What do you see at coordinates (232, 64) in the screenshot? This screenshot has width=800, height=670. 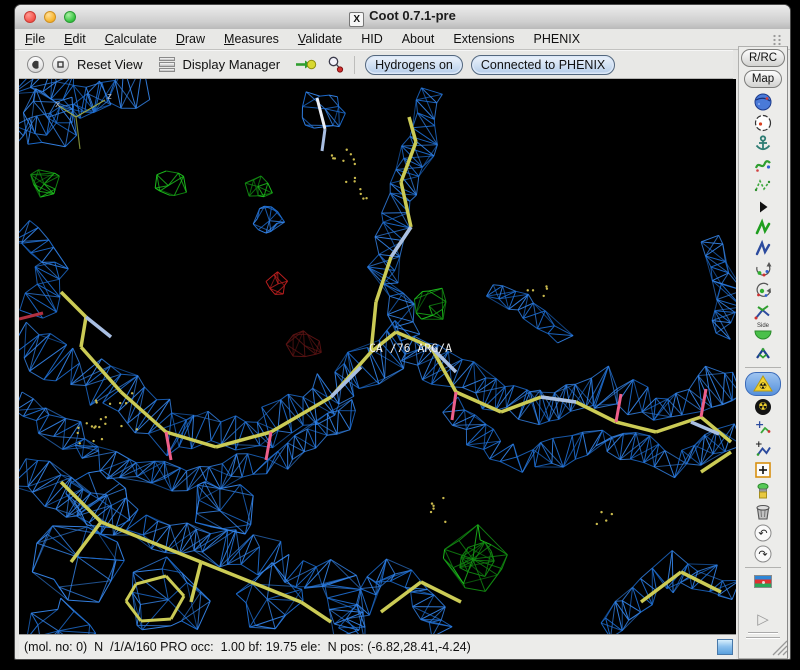 I see `display-manager-button: Display Manager` at bounding box center [232, 64].